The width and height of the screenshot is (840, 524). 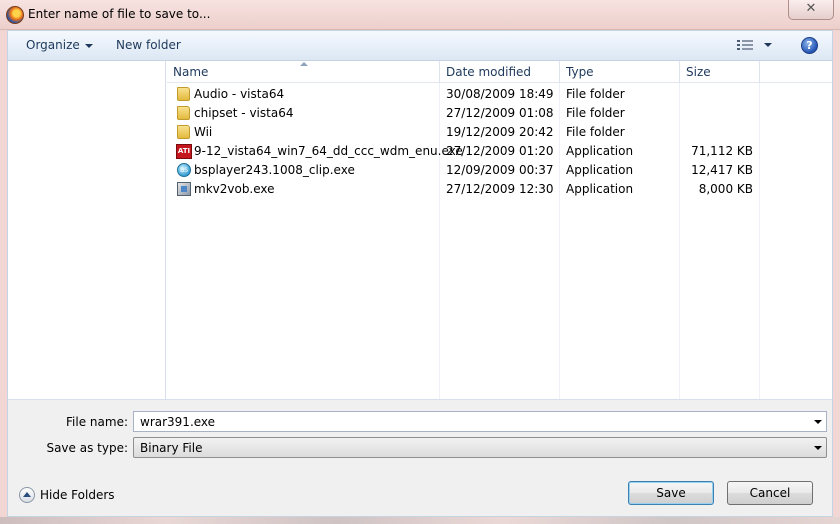 What do you see at coordinates (725, 189) in the screenshot?
I see `file-size: 8,000 KB` at bounding box center [725, 189].